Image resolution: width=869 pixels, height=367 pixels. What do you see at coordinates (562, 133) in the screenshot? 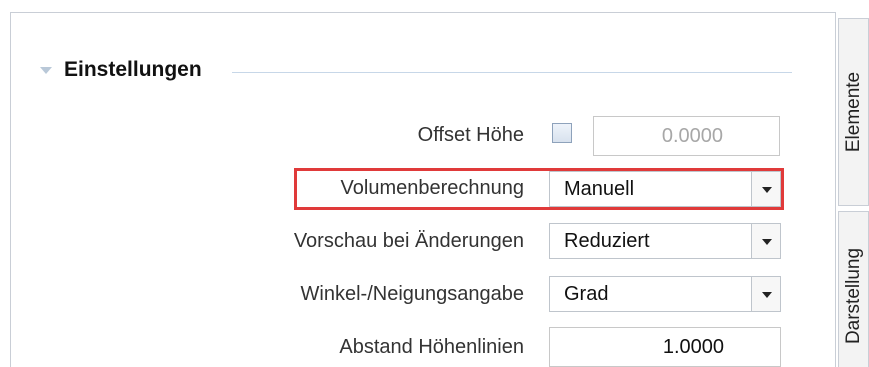
I see `offset-hoehe-checkbox` at bounding box center [562, 133].